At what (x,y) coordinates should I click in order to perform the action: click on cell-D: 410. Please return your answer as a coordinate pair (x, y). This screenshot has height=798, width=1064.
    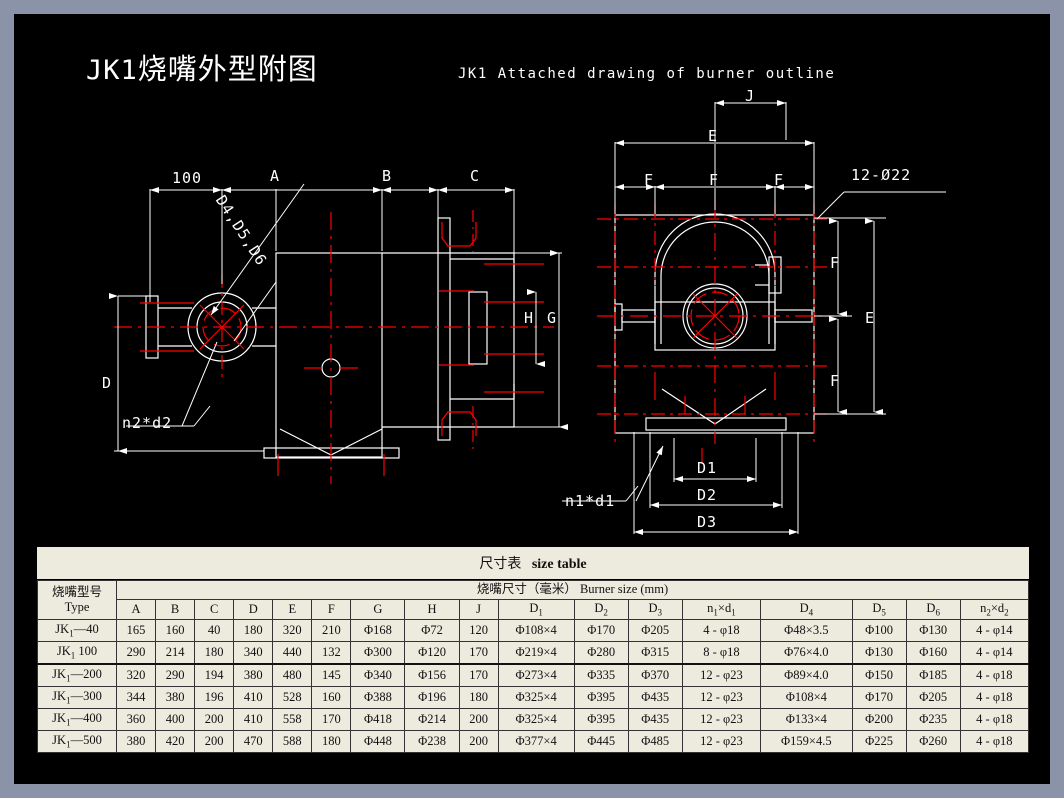
    Looking at the image, I should click on (253, 720).